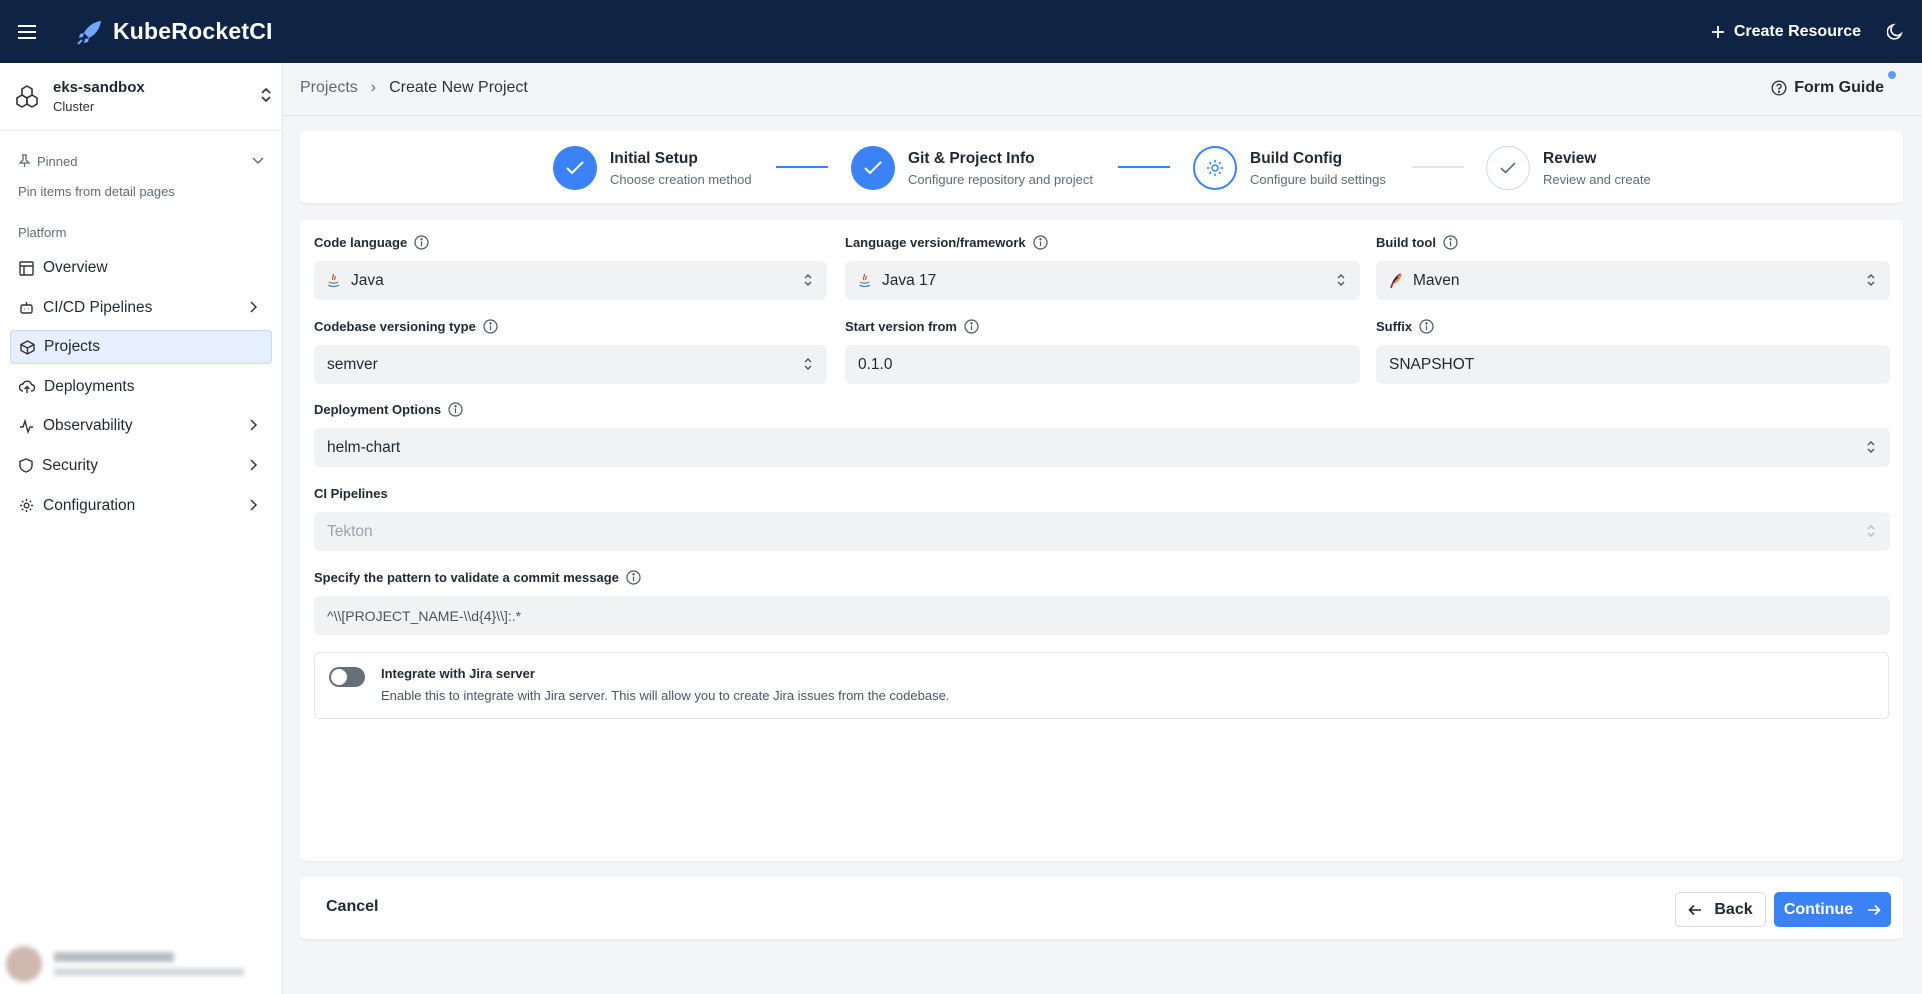 The width and height of the screenshot is (1922, 994). I want to click on sidebar-item-projects: Projects, so click(141, 347).